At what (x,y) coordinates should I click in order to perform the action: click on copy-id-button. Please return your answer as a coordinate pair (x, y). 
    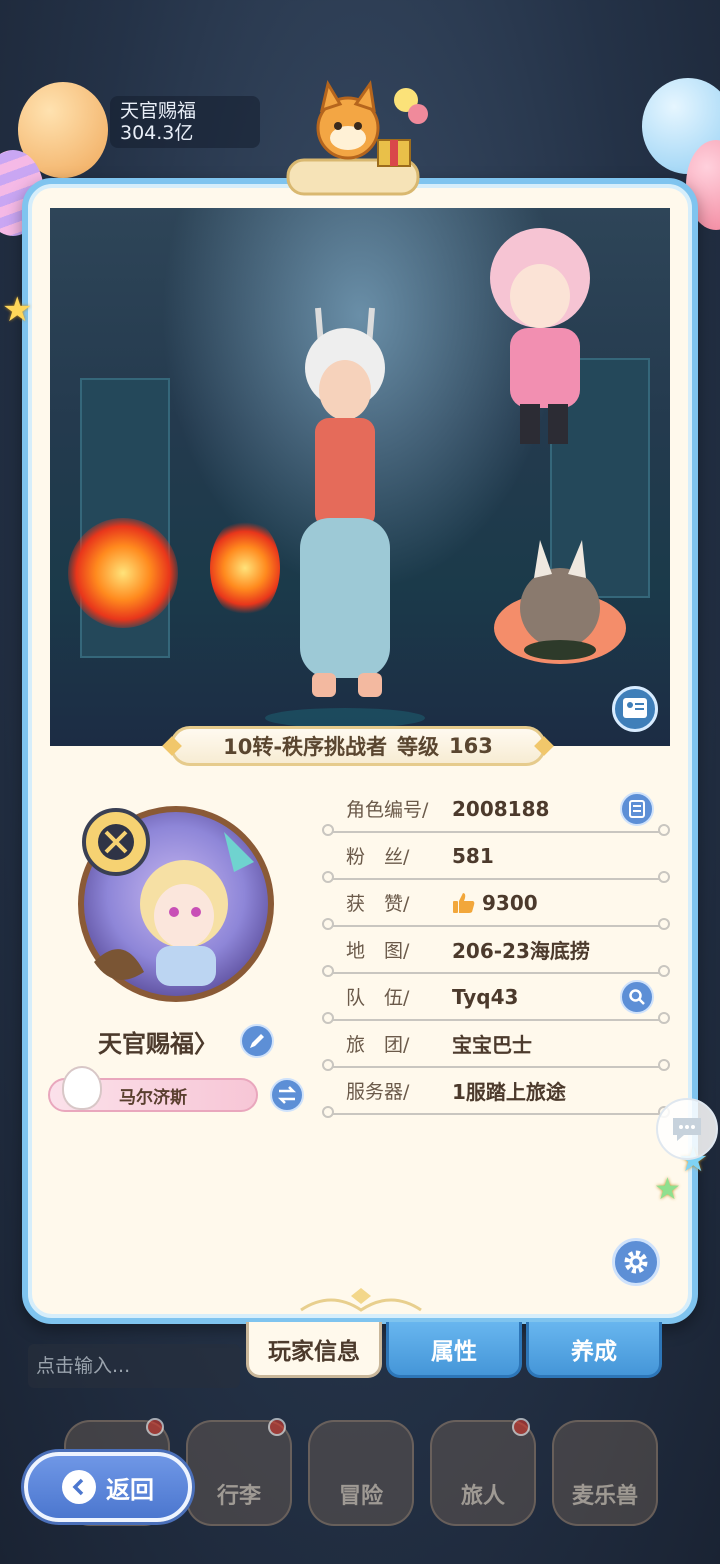
    Looking at the image, I should click on (637, 809).